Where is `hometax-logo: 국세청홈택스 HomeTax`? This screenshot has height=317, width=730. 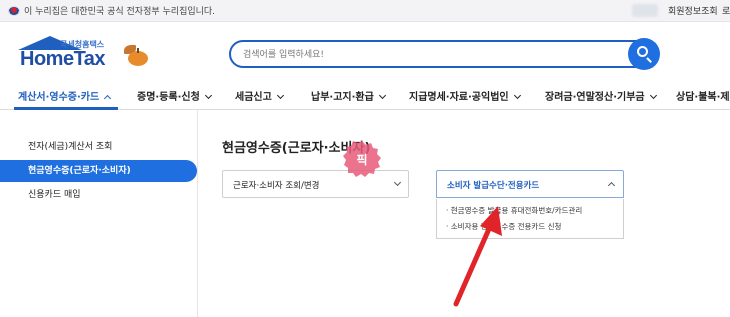
hometax-logo: 국세청홈택스 HomeTax is located at coordinates (88, 56).